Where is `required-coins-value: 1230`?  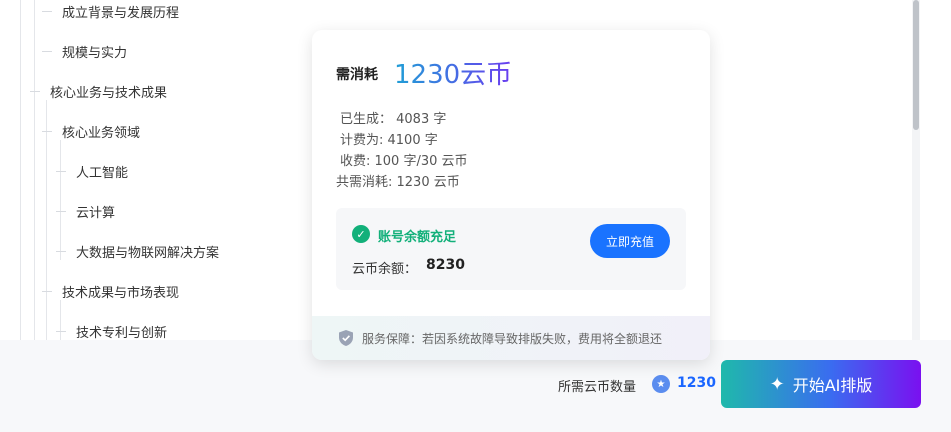 required-coins-value: 1230 is located at coordinates (696, 383).